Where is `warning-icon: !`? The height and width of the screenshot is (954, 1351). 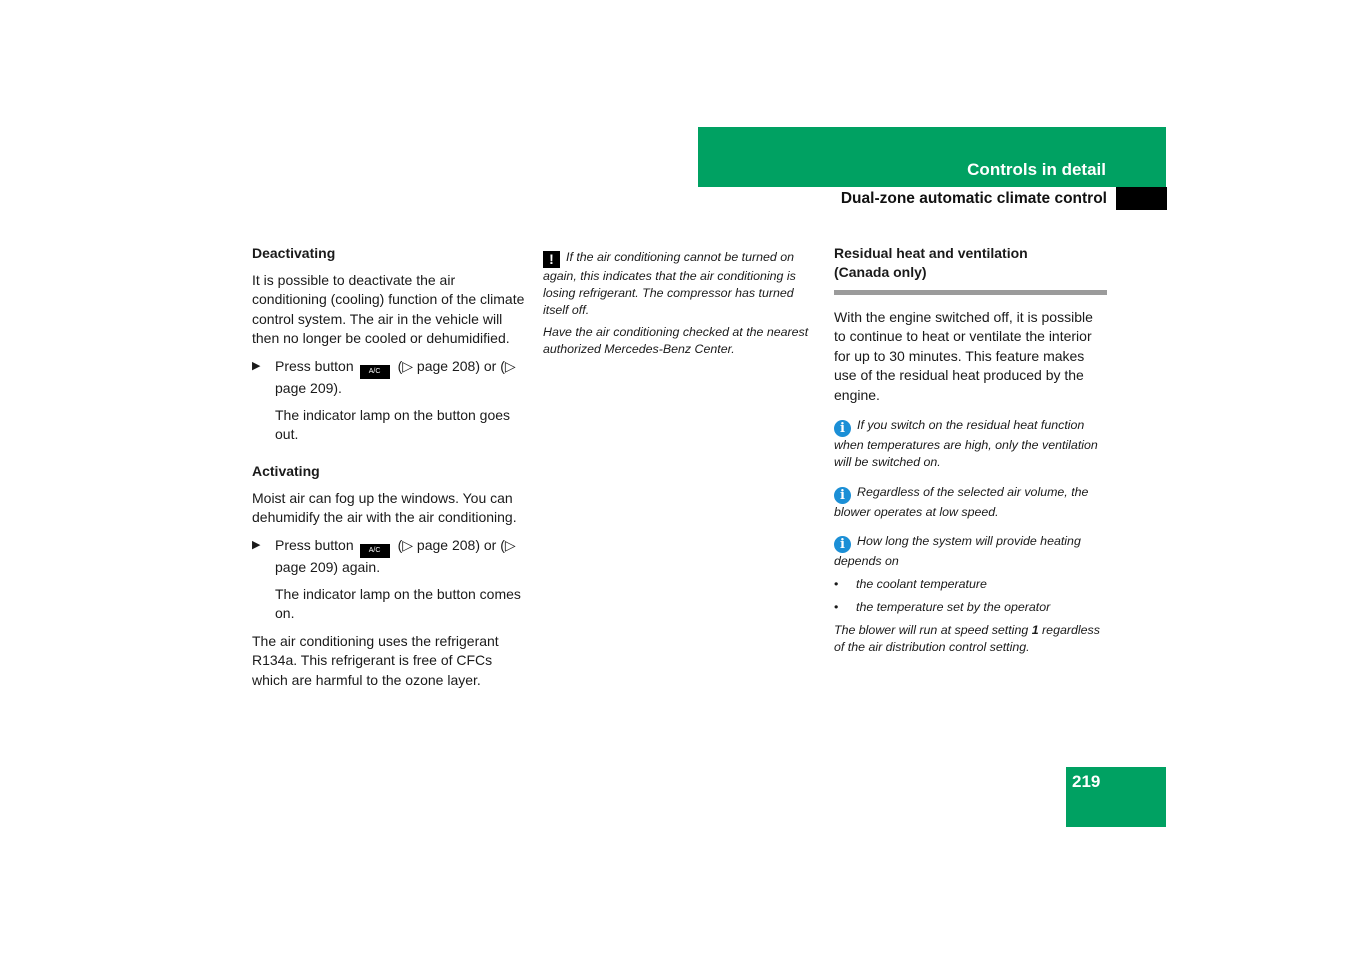
warning-icon: ! is located at coordinates (551, 259).